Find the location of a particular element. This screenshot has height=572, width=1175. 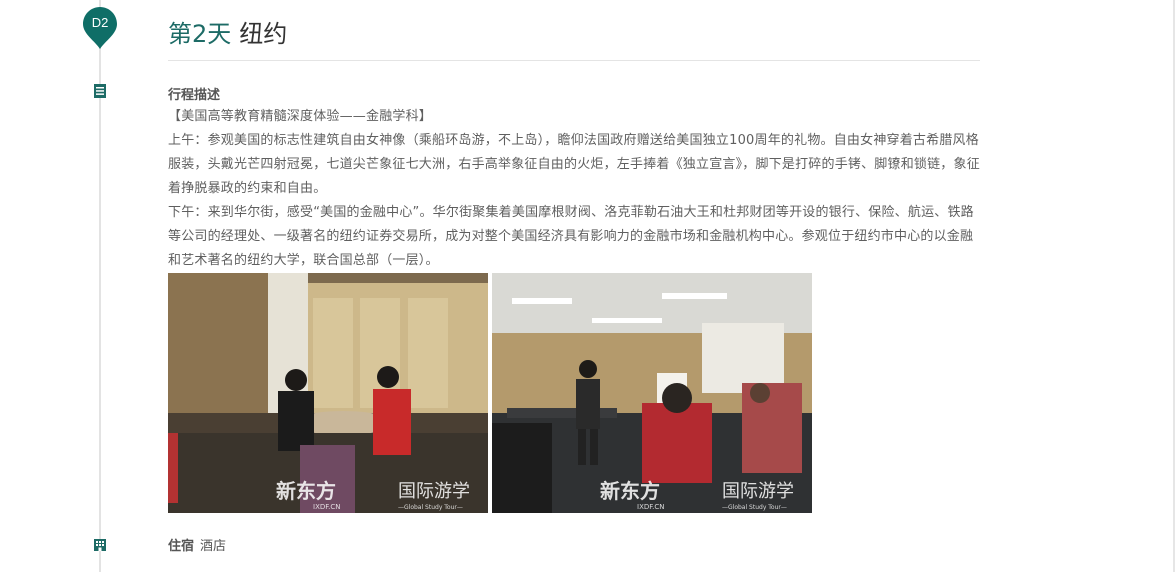

photo-presentation-room: 新东方 国际游学 IXDF.CN —Global Study Tour— is located at coordinates (652, 393).